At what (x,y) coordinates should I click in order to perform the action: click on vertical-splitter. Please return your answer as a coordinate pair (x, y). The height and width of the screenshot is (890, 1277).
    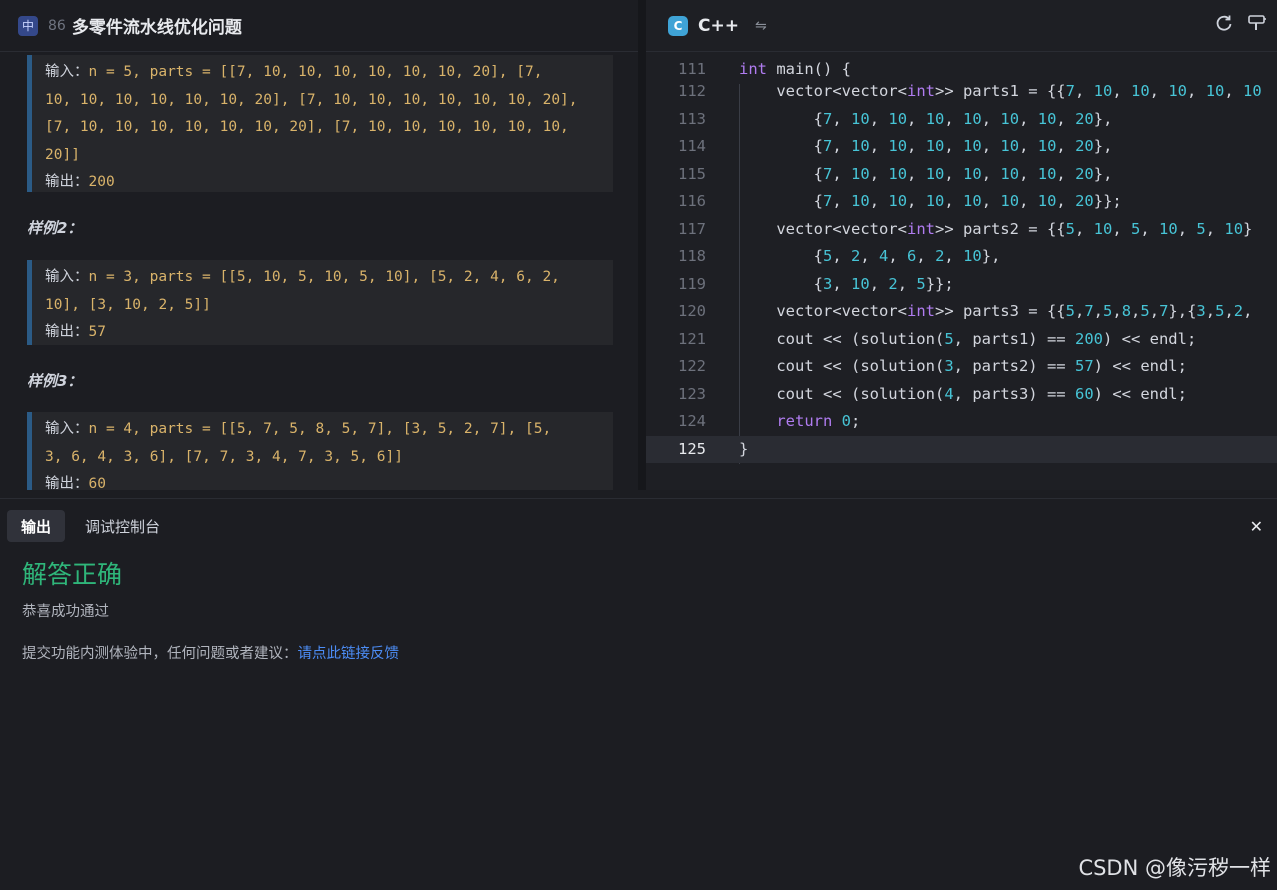
    Looking at the image, I should click on (642, 245).